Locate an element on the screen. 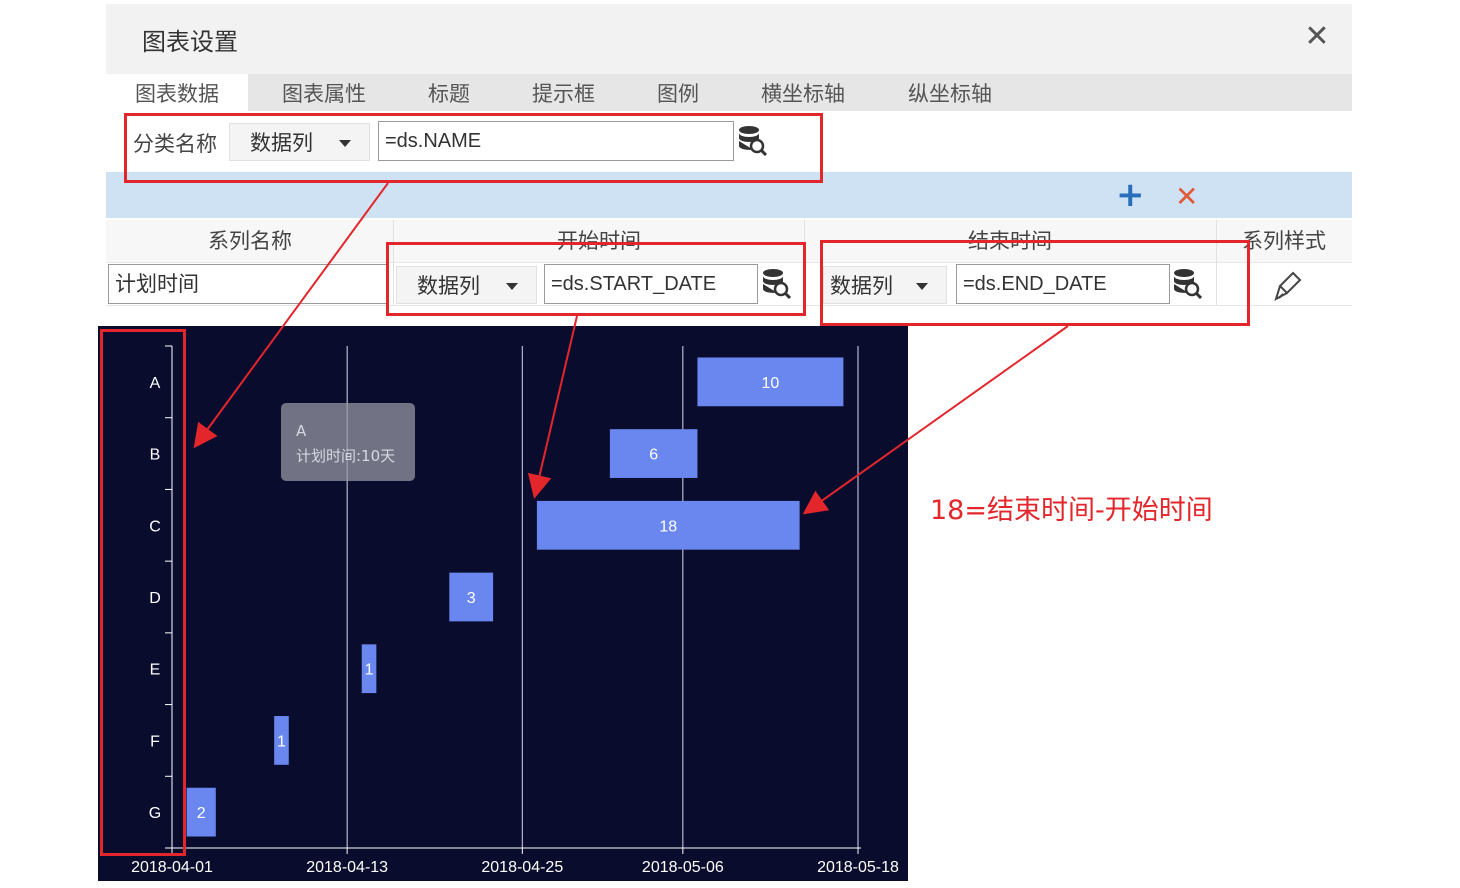  tab-chart-data: 图表数据 is located at coordinates (177, 92).